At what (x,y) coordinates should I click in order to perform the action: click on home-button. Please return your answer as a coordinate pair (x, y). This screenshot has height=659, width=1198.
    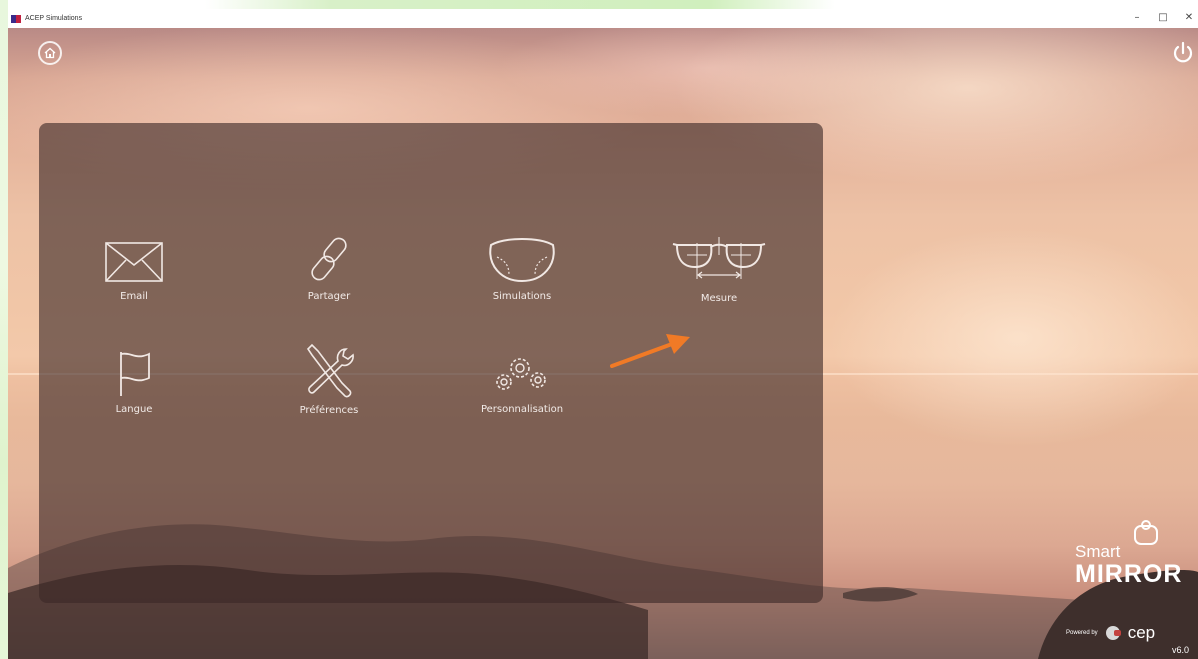
    Looking at the image, I should click on (50, 53).